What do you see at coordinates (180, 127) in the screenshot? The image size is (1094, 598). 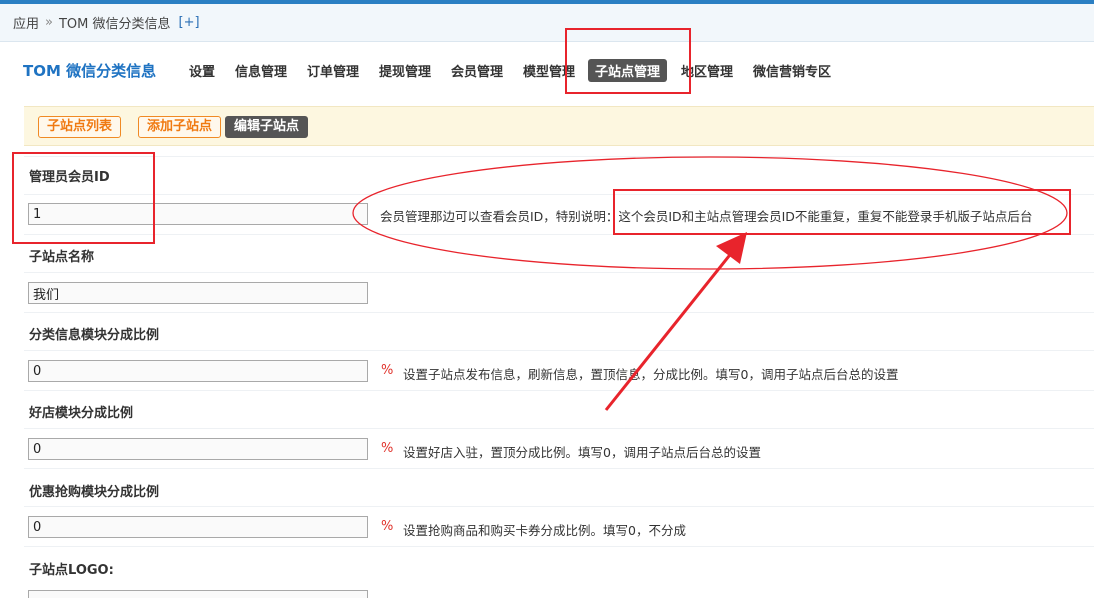 I see `subtab-add-substation: 添加子站点` at bounding box center [180, 127].